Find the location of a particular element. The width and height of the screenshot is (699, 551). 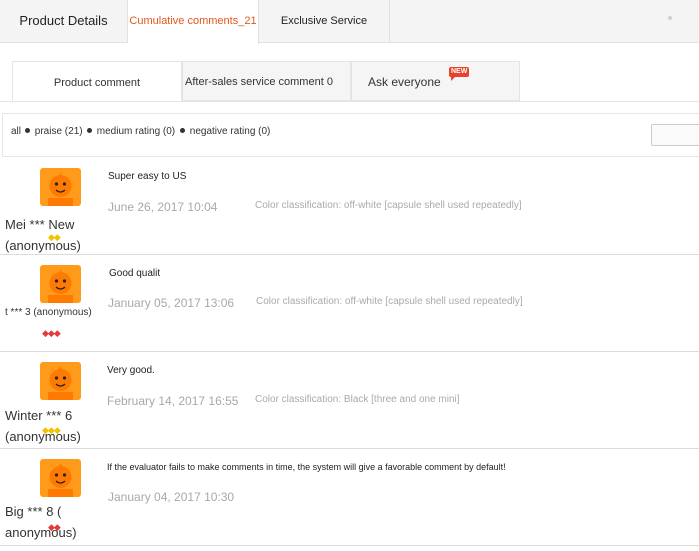

filter-negative: negative rating (0) is located at coordinates (224, 132).